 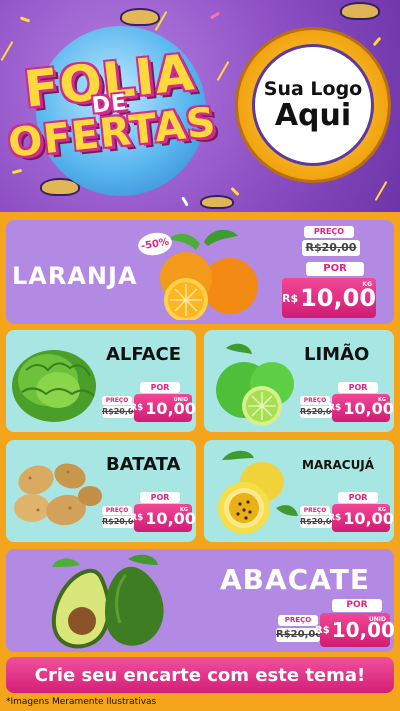 I want to click on logo-inner: Sua Logo Aqui, so click(x=313, y=105).